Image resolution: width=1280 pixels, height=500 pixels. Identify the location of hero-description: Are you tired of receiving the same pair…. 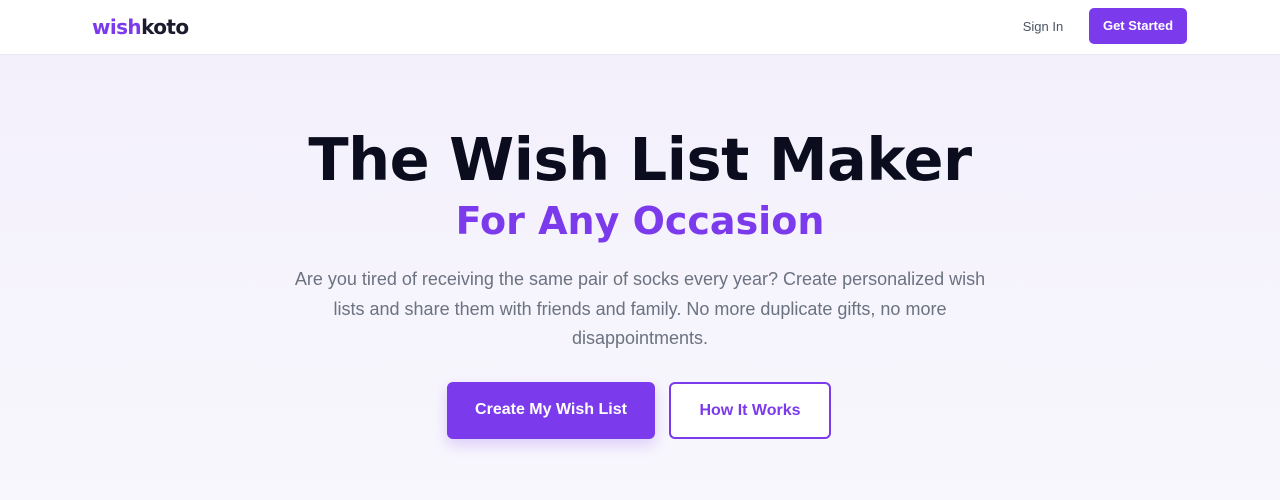
(640, 308).